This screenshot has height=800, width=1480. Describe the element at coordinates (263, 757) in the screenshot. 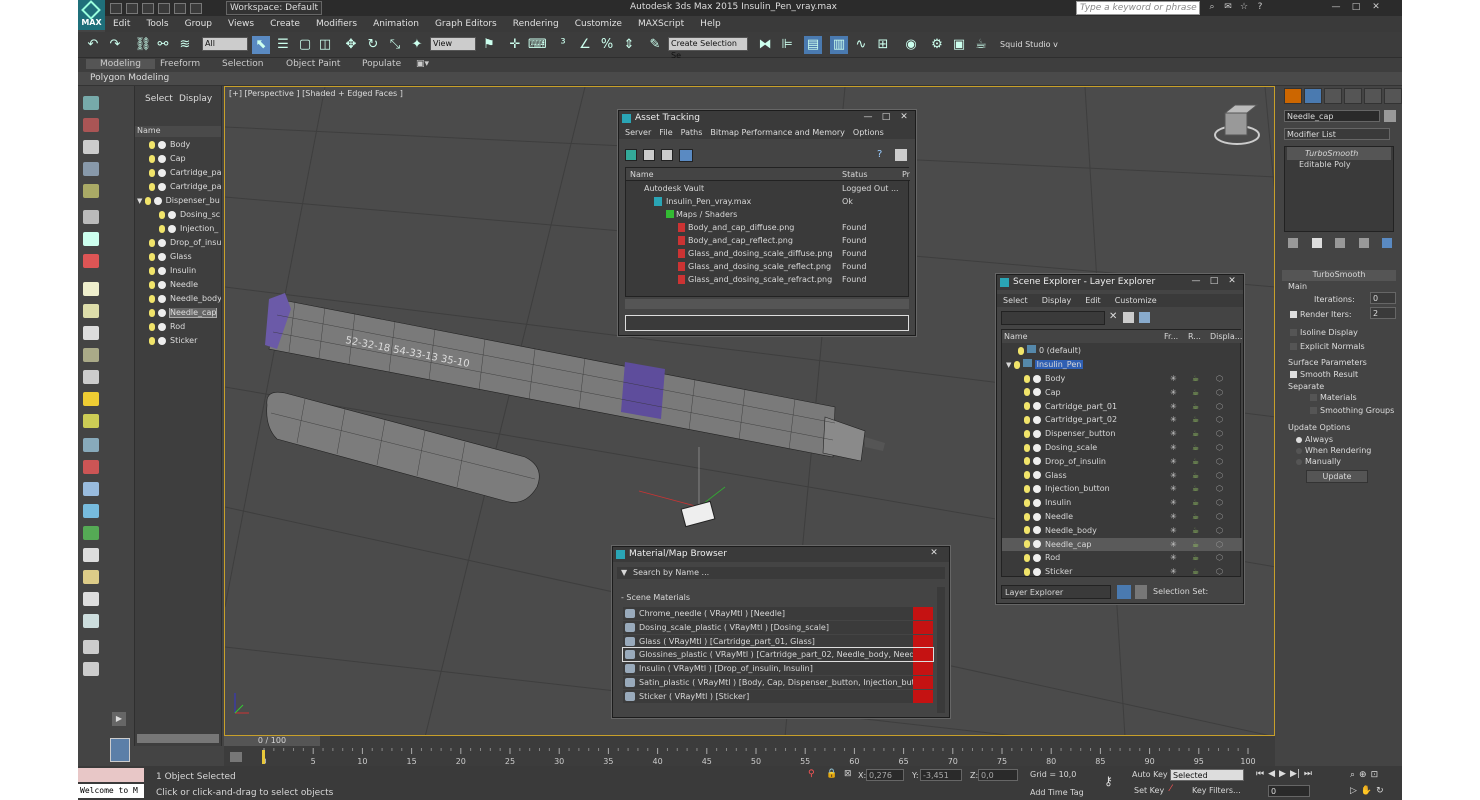

I see `current-frame-marker` at that location.